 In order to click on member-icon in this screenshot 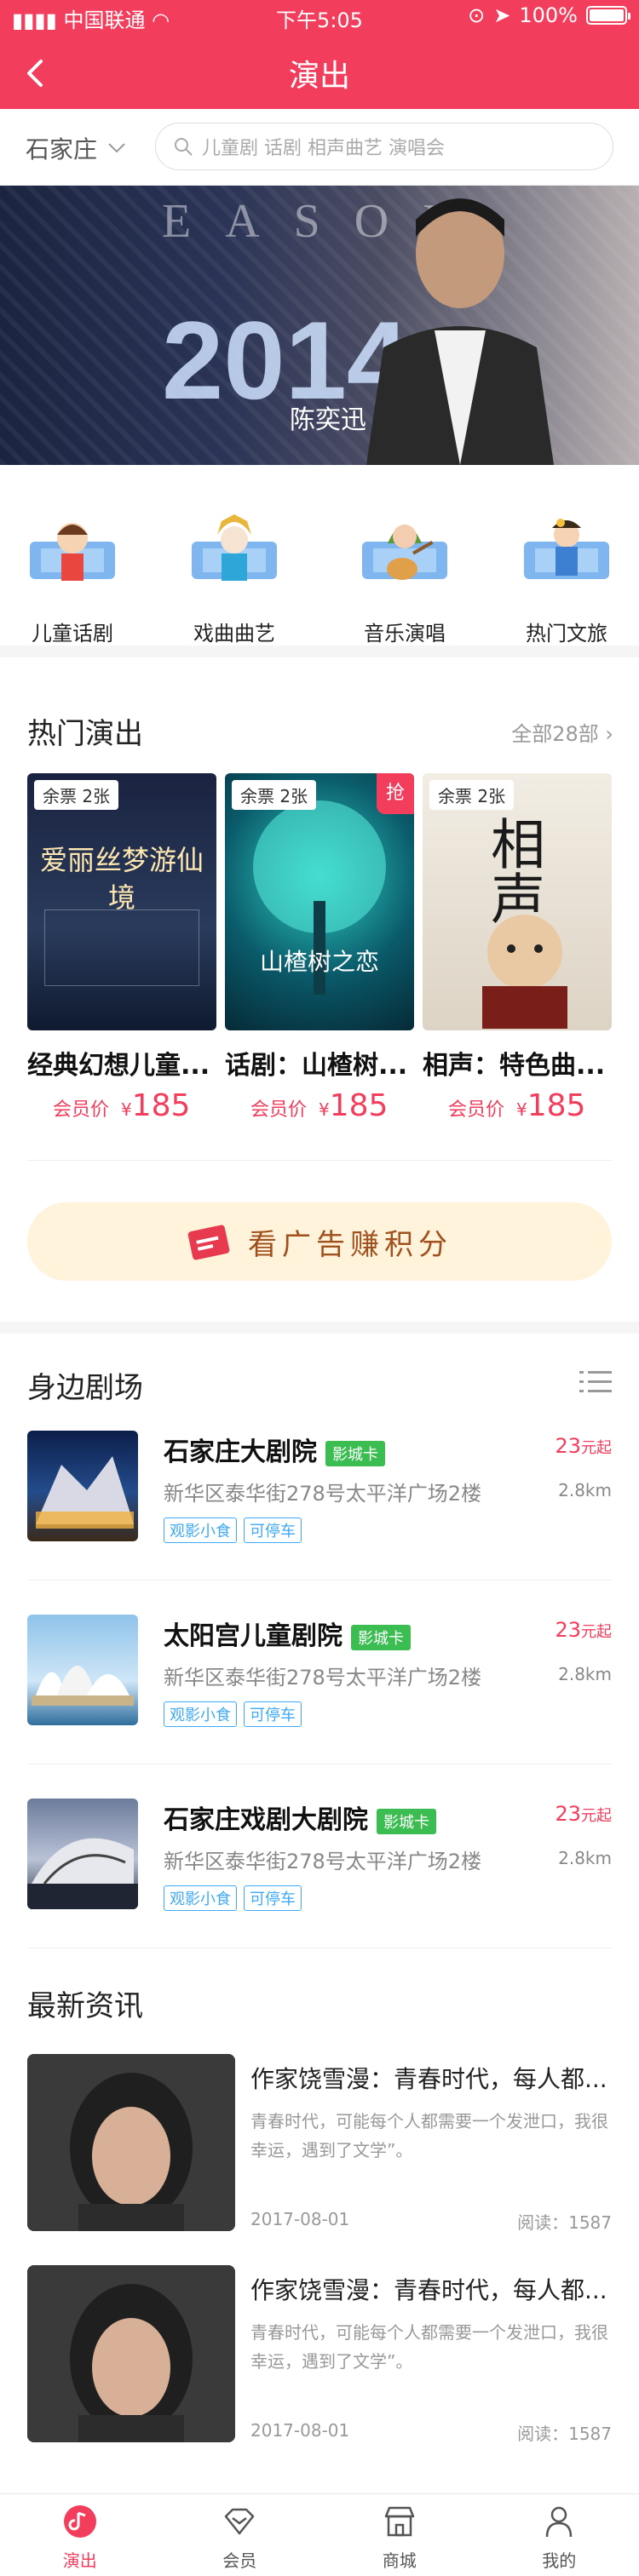, I will do `click(240, 2521)`.